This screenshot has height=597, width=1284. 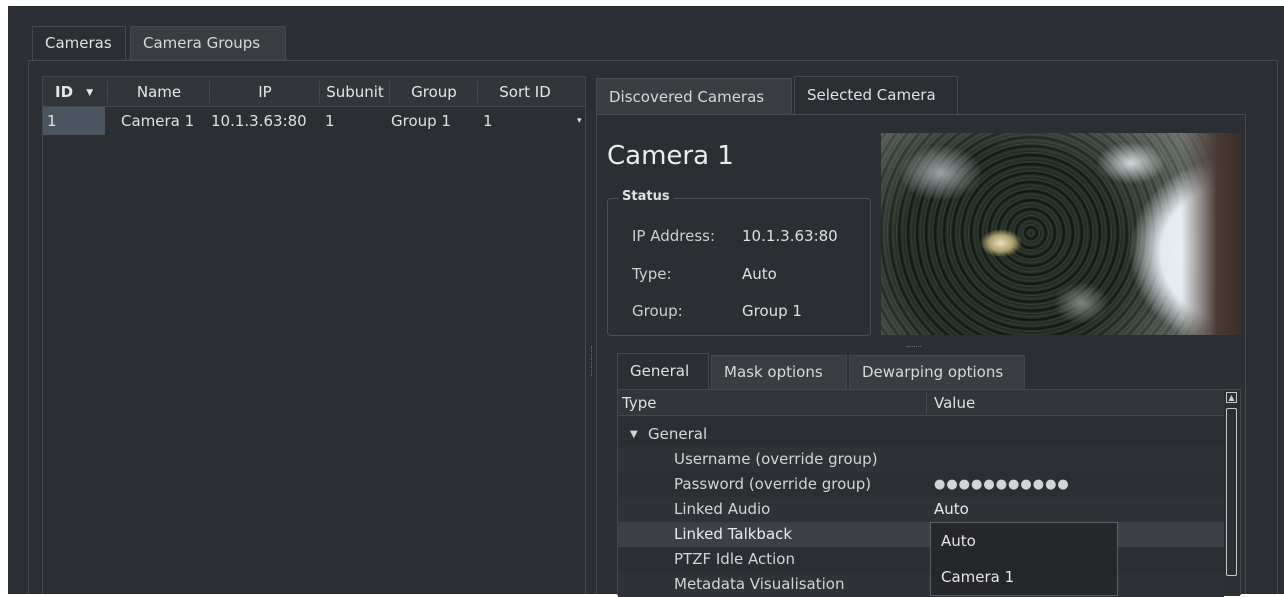 What do you see at coordinates (759, 584) in the screenshot?
I see `property-label: Metadata Visualisation` at bounding box center [759, 584].